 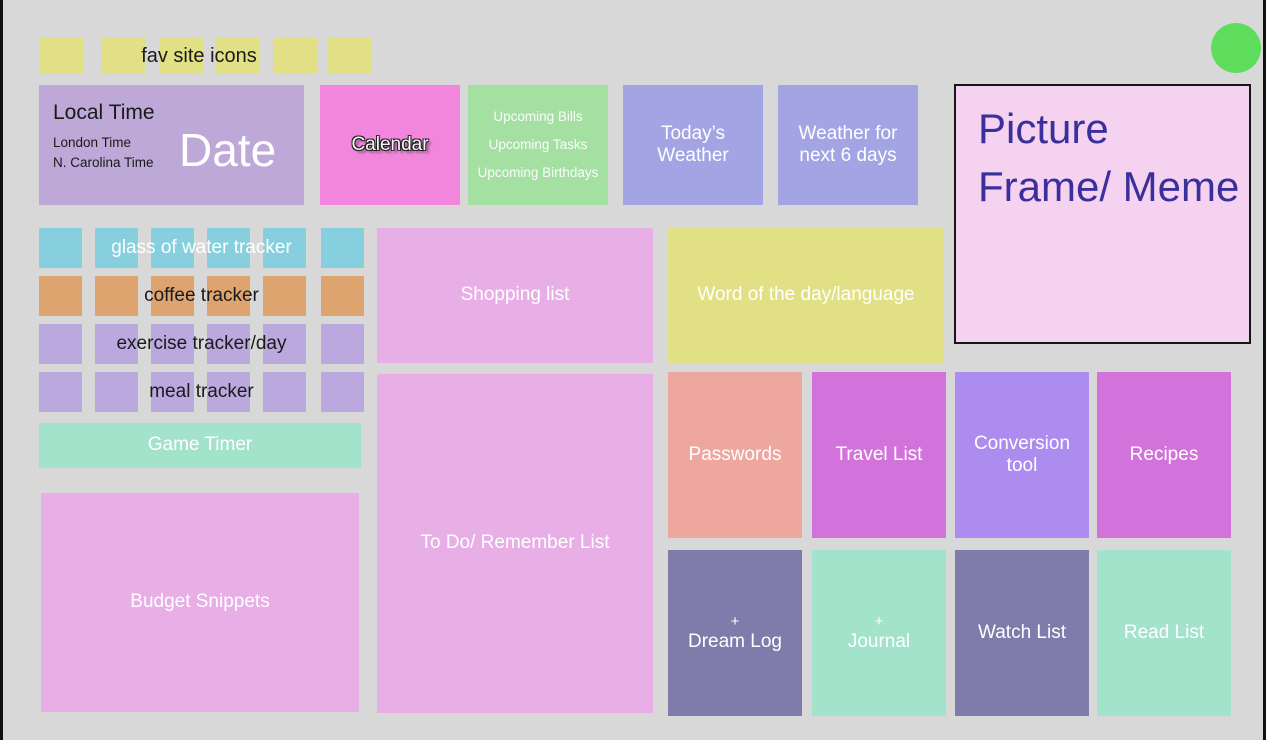 What do you see at coordinates (1109, 157) in the screenshot?
I see `picture-frame-label: Picture Frame/ Meme` at bounding box center [1109, 157].